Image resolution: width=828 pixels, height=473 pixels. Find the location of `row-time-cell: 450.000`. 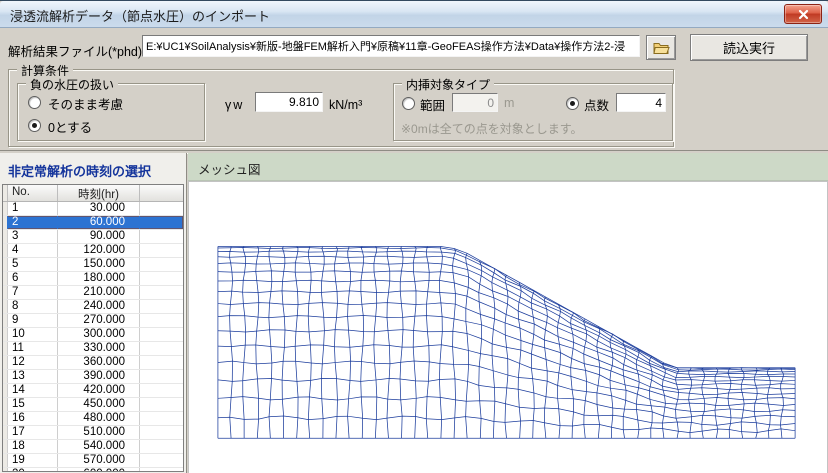

row-time-cell: 450.000 is located at coordinates (99, 404).